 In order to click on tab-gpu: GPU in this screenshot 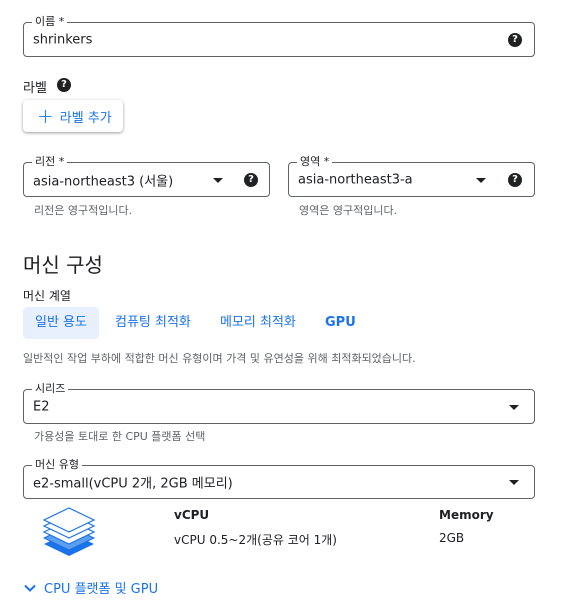, I will do `click(340, 323)`.